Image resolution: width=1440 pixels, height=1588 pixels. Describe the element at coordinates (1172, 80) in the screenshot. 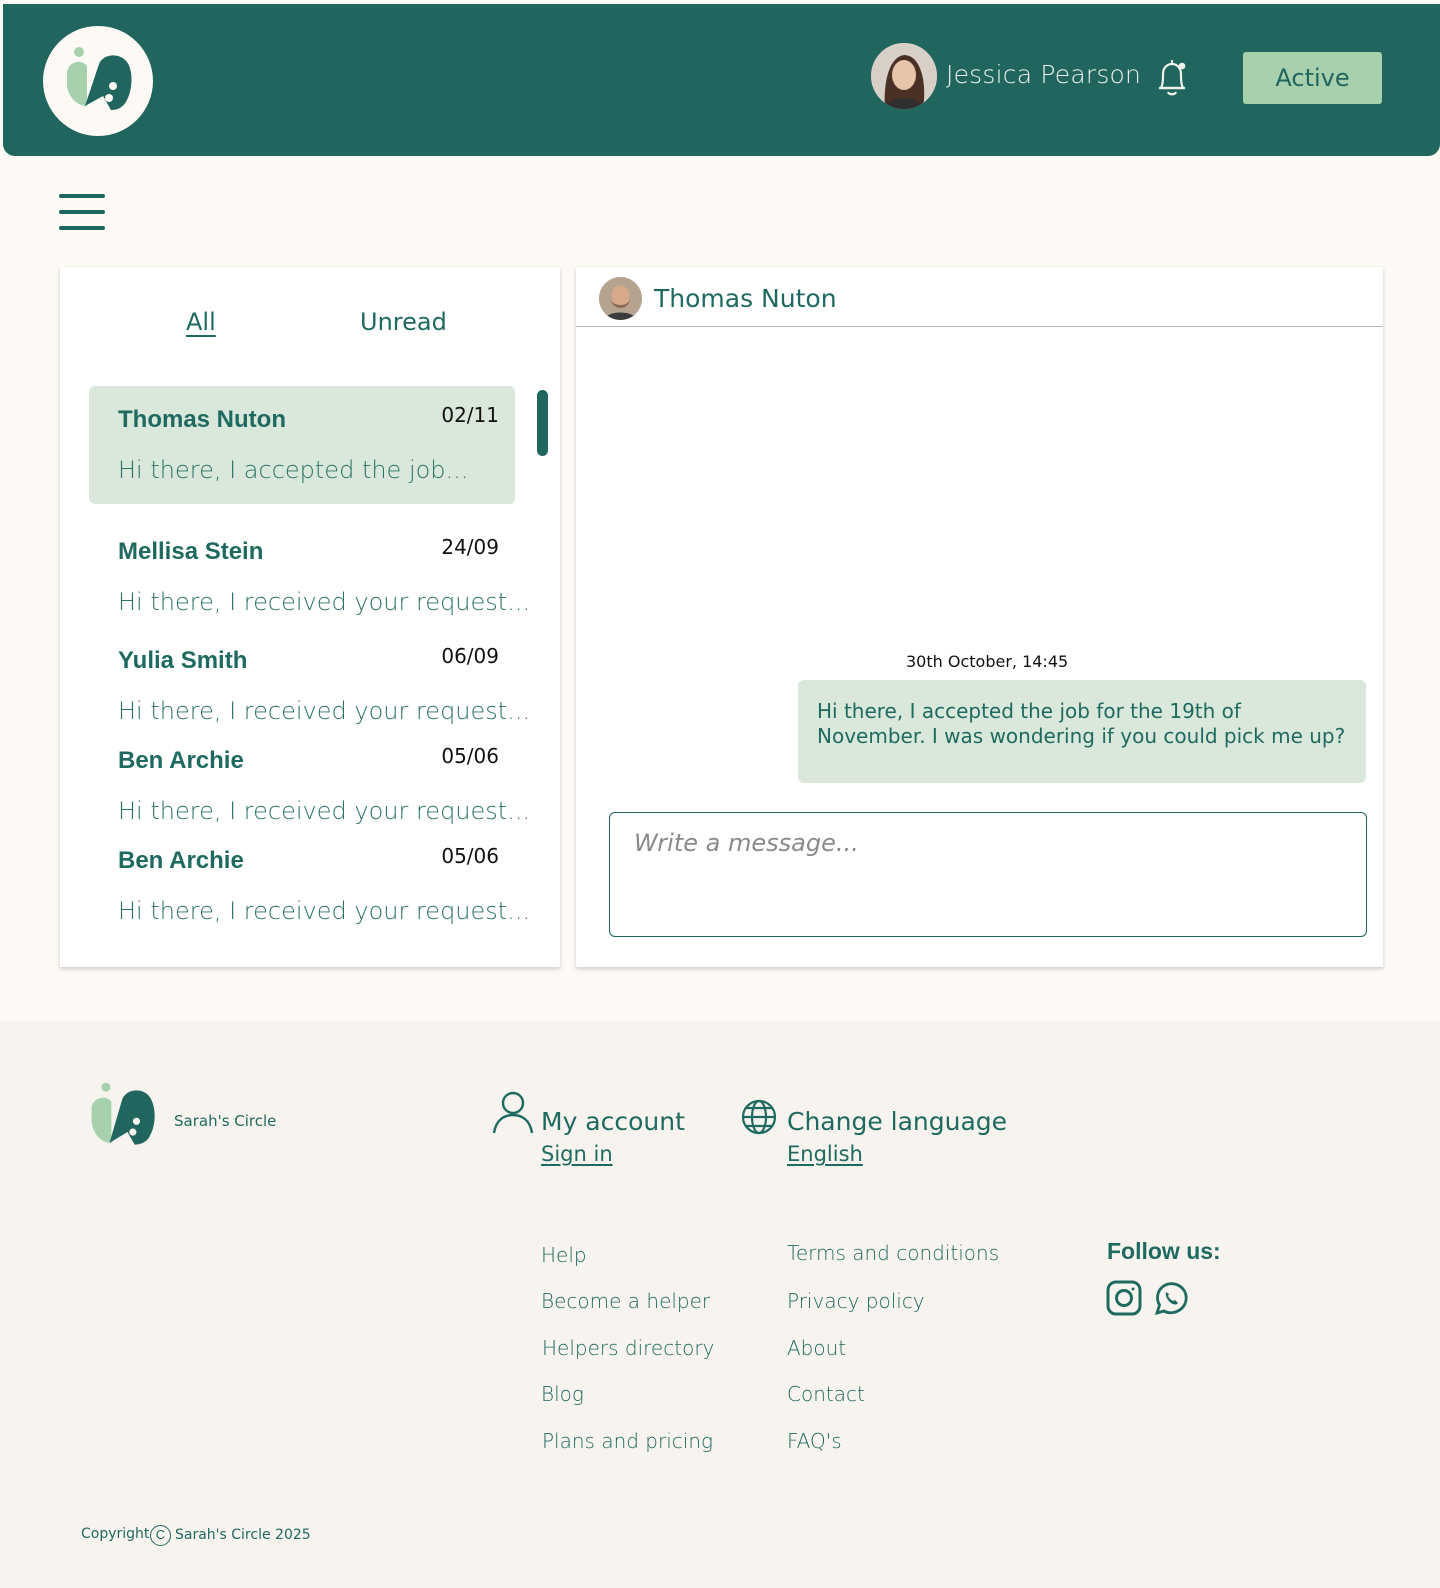

I see `bell-icon` at that location.